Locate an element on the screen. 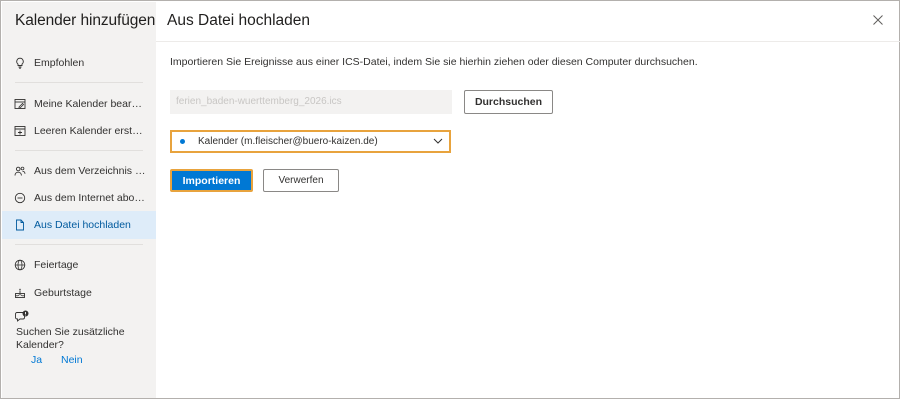 This screenshot has height=399, width=900. calendar-edit-icon is located at coordinates (20, 104).